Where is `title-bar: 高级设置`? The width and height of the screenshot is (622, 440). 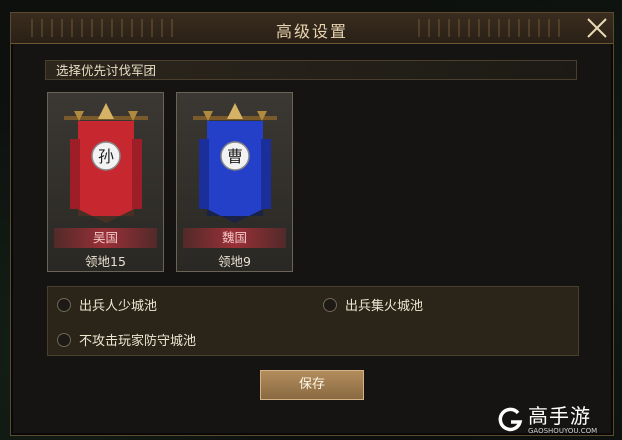
title-bar: 高级设置 is located at coordinates (312, 28).